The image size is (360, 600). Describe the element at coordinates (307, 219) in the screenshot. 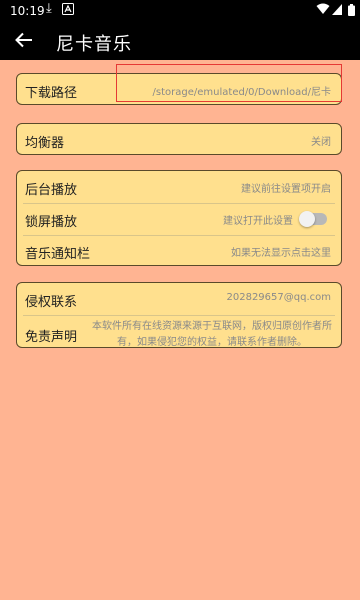

I see `toggle-knob` at that location.